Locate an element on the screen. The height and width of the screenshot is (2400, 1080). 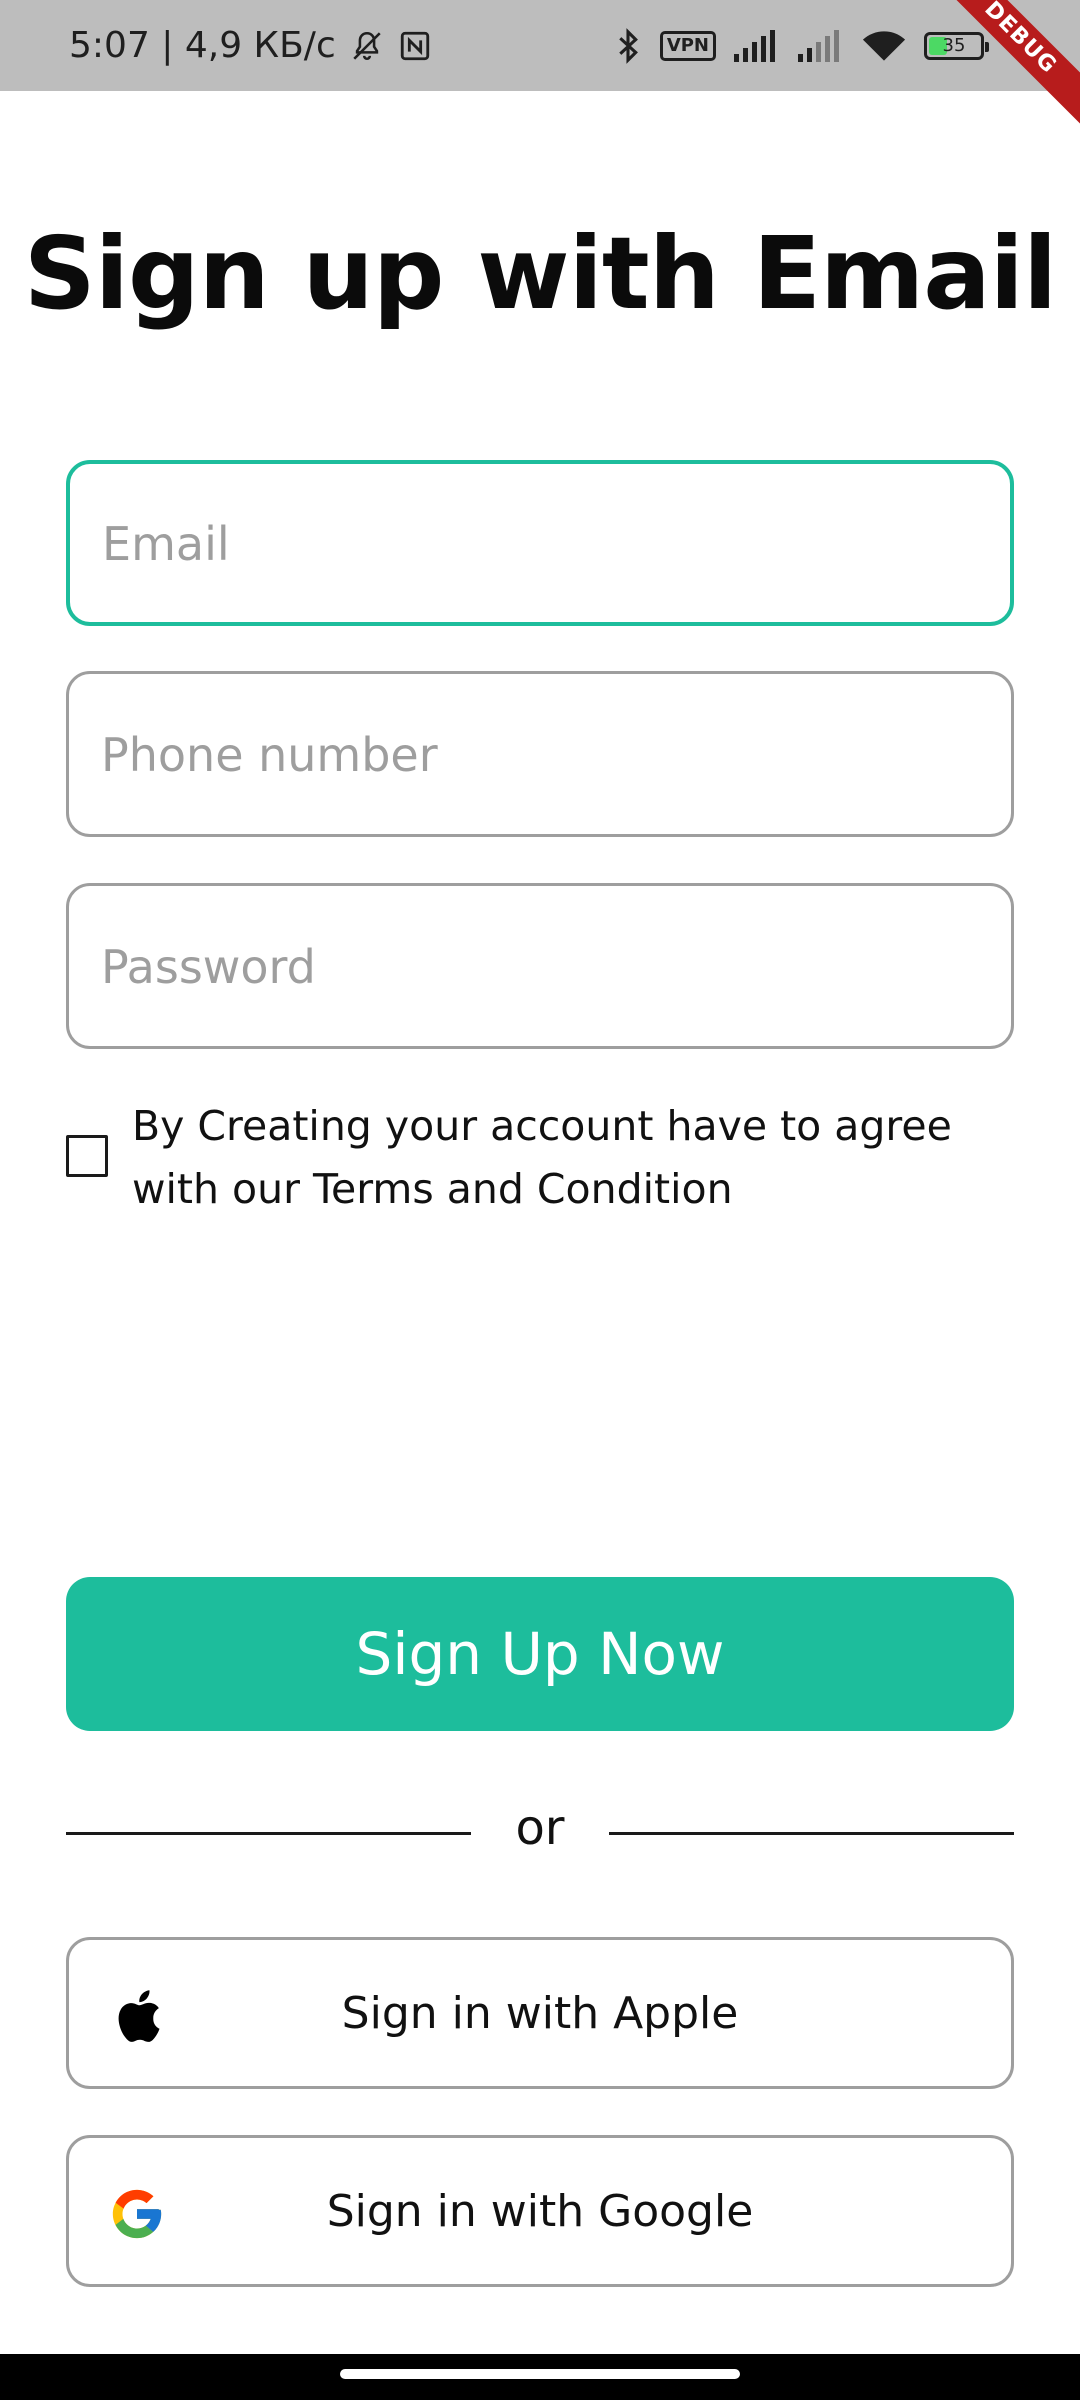
password-input is located at coordinates (541, 967).